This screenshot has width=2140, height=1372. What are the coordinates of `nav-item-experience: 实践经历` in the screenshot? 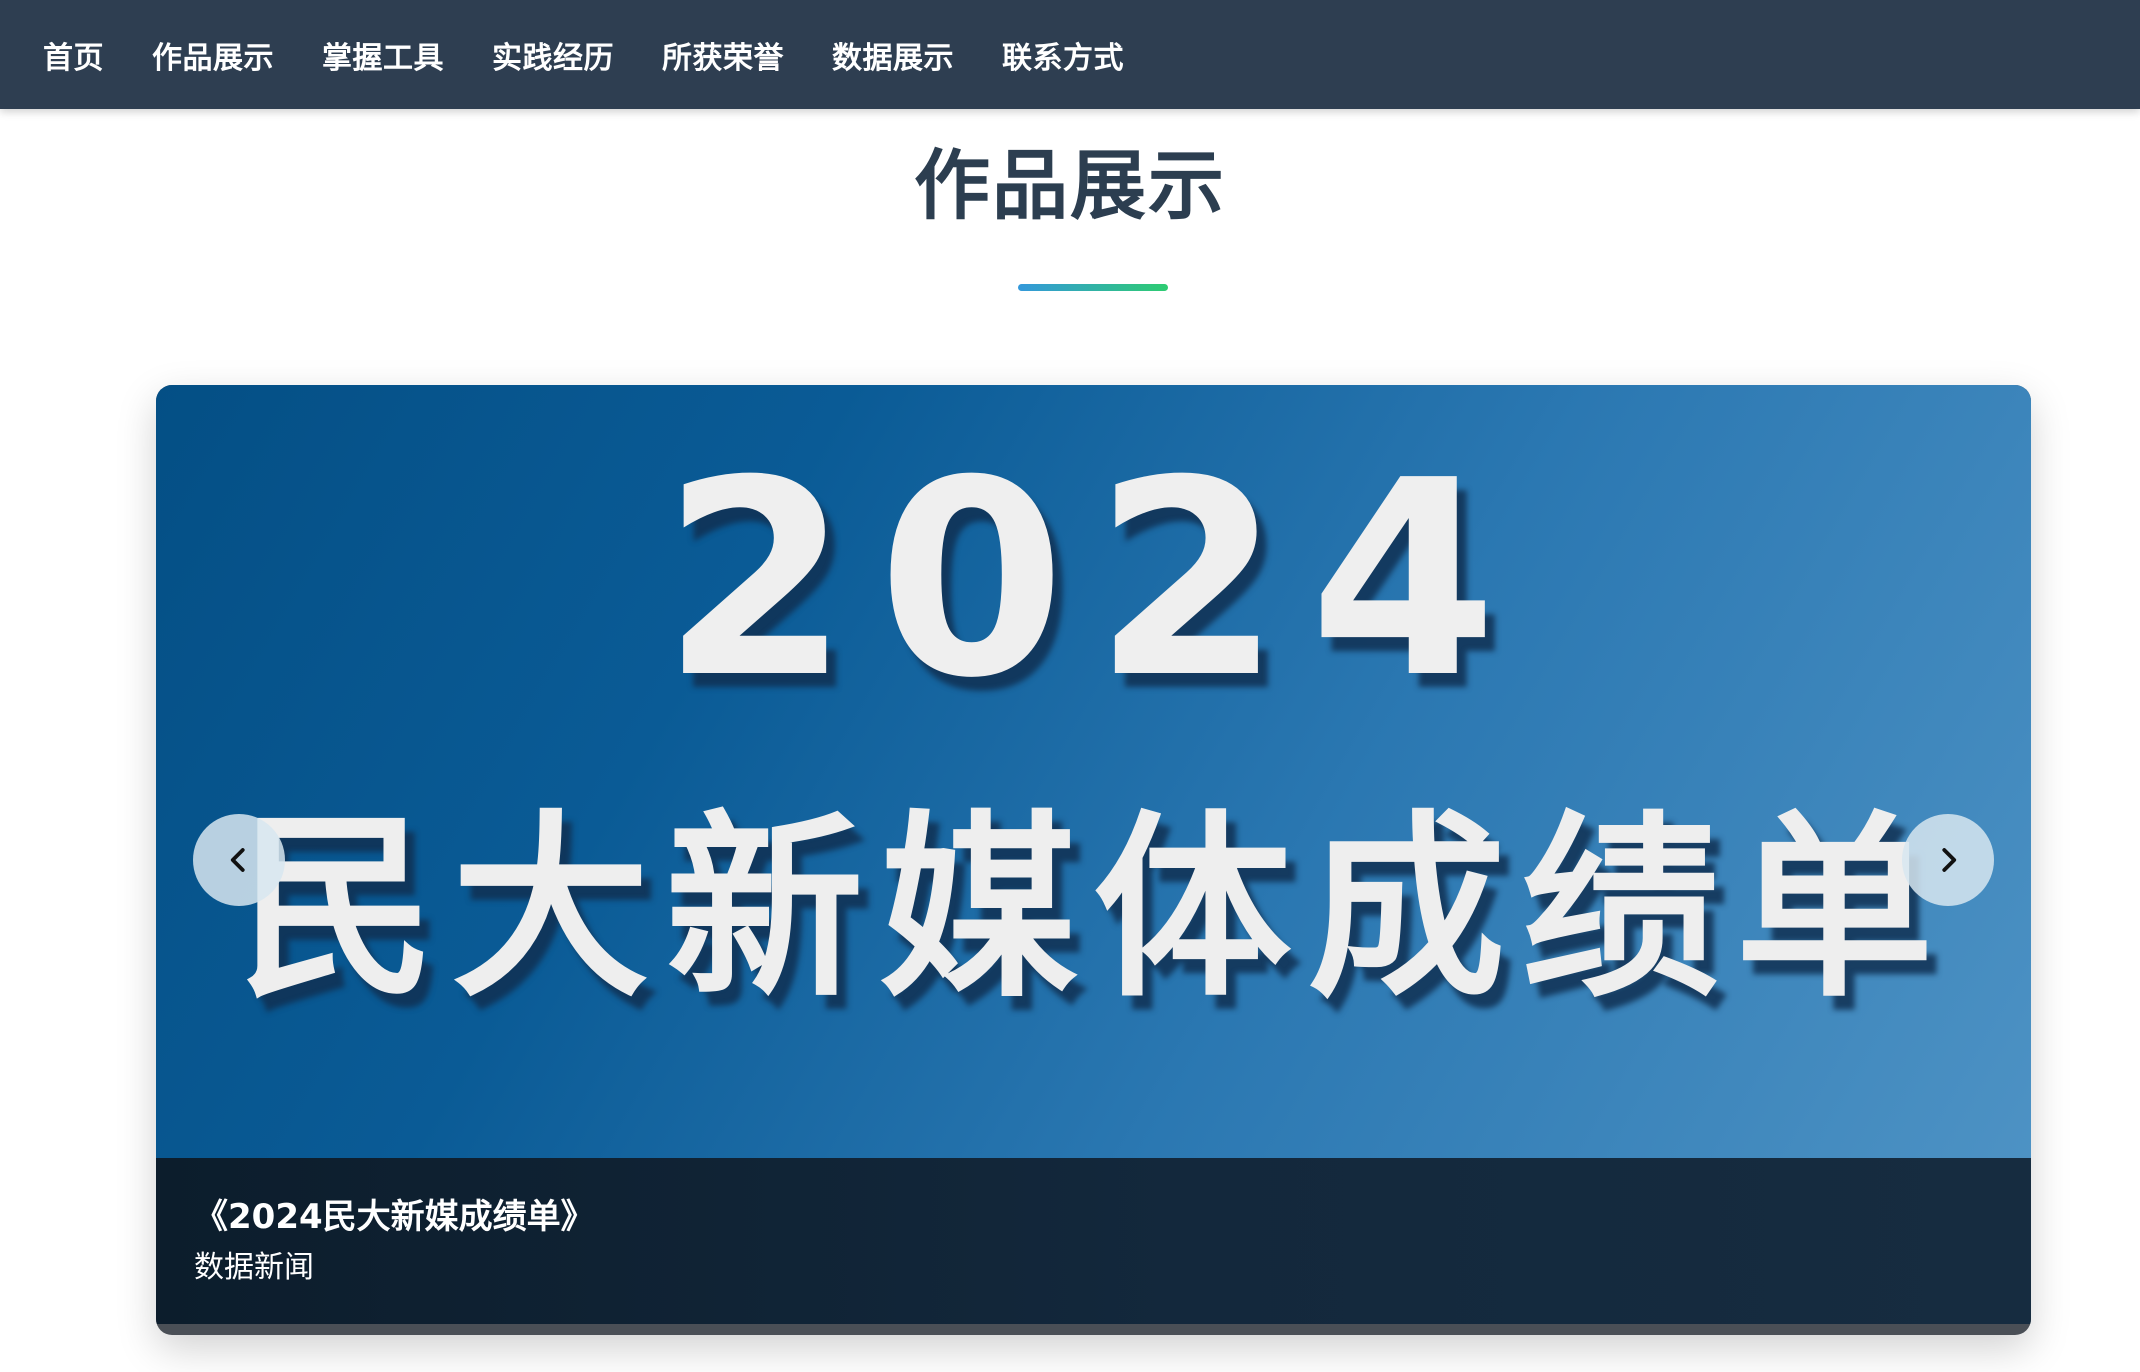 It's located at (553, 55).